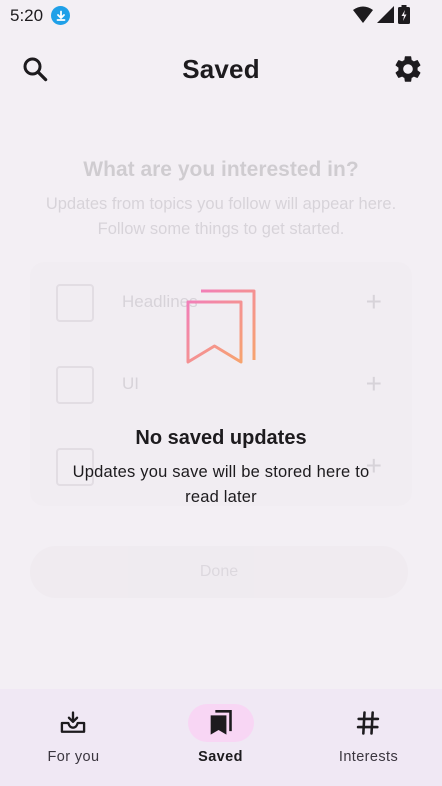 This screenshot has height=786, width=442. Describe the element at coordinates (60, 15) in the screenshot. I see `download-icon` at that location.